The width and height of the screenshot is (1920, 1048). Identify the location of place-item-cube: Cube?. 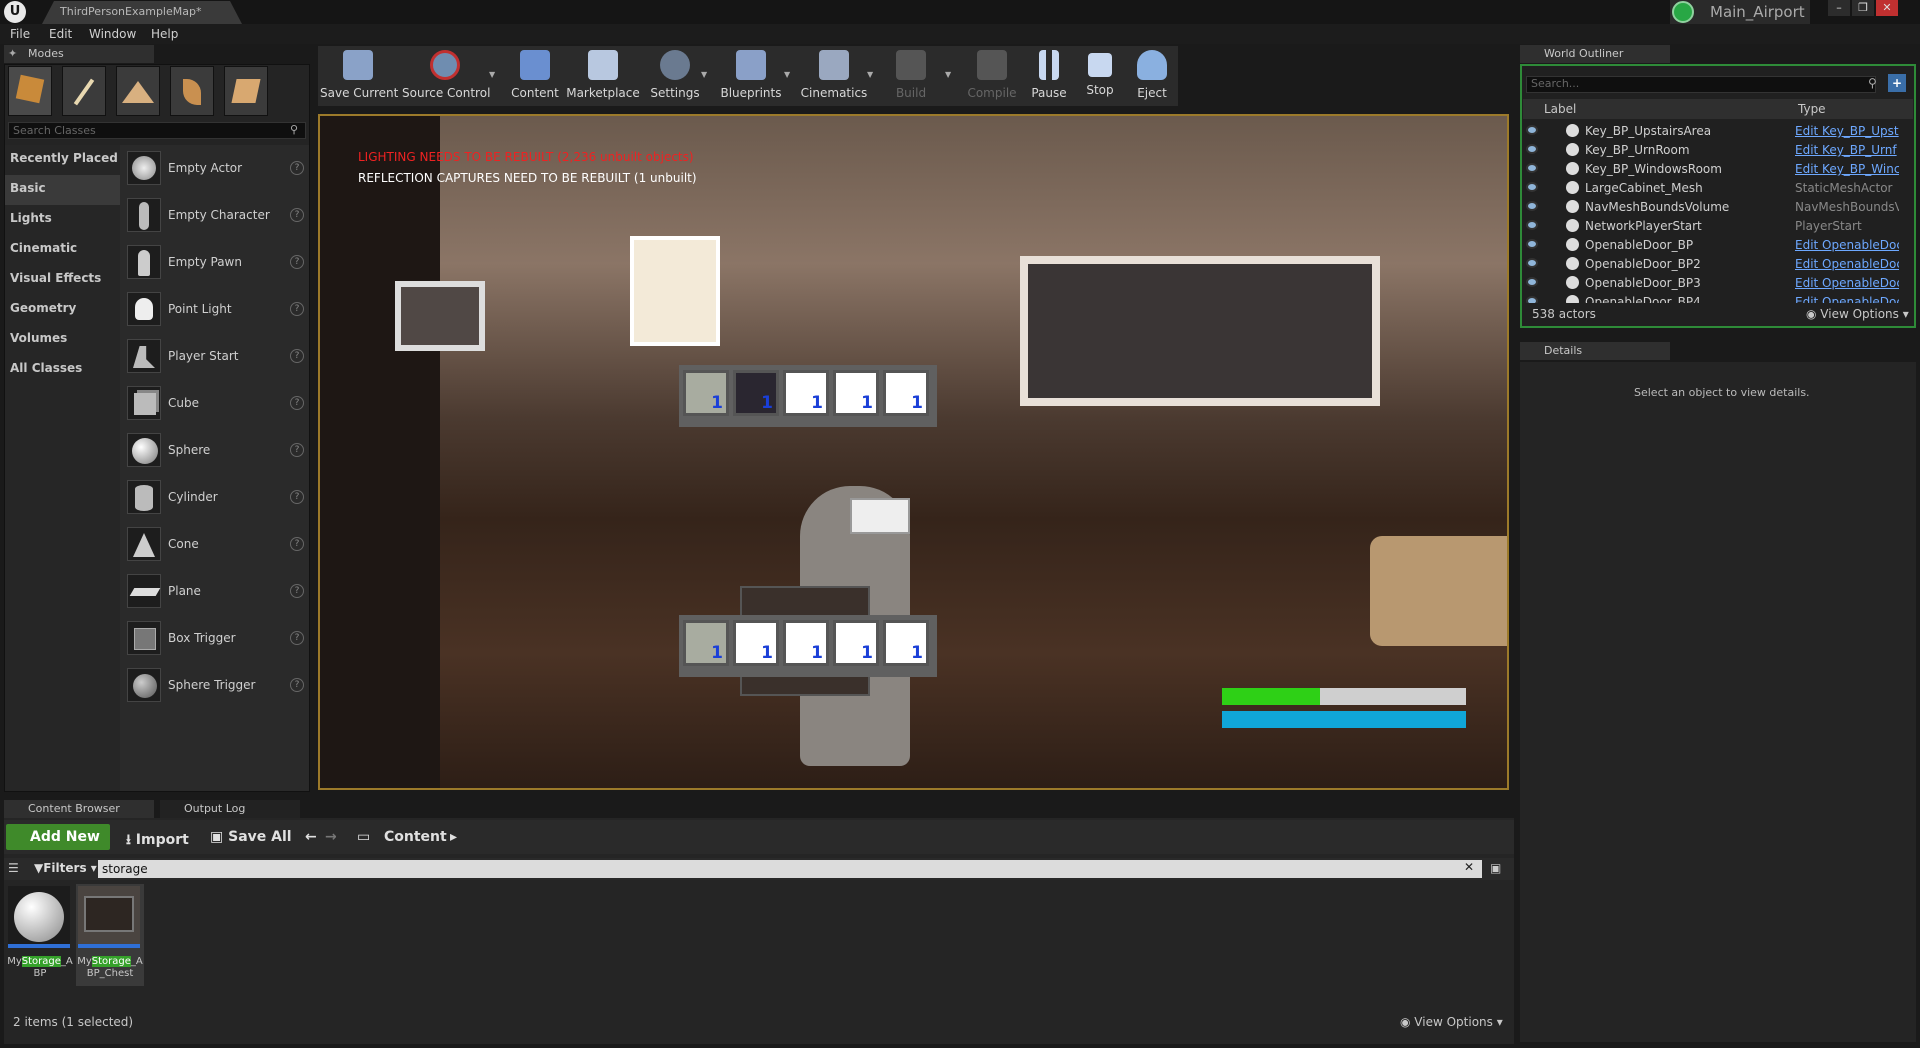
(215, 405).